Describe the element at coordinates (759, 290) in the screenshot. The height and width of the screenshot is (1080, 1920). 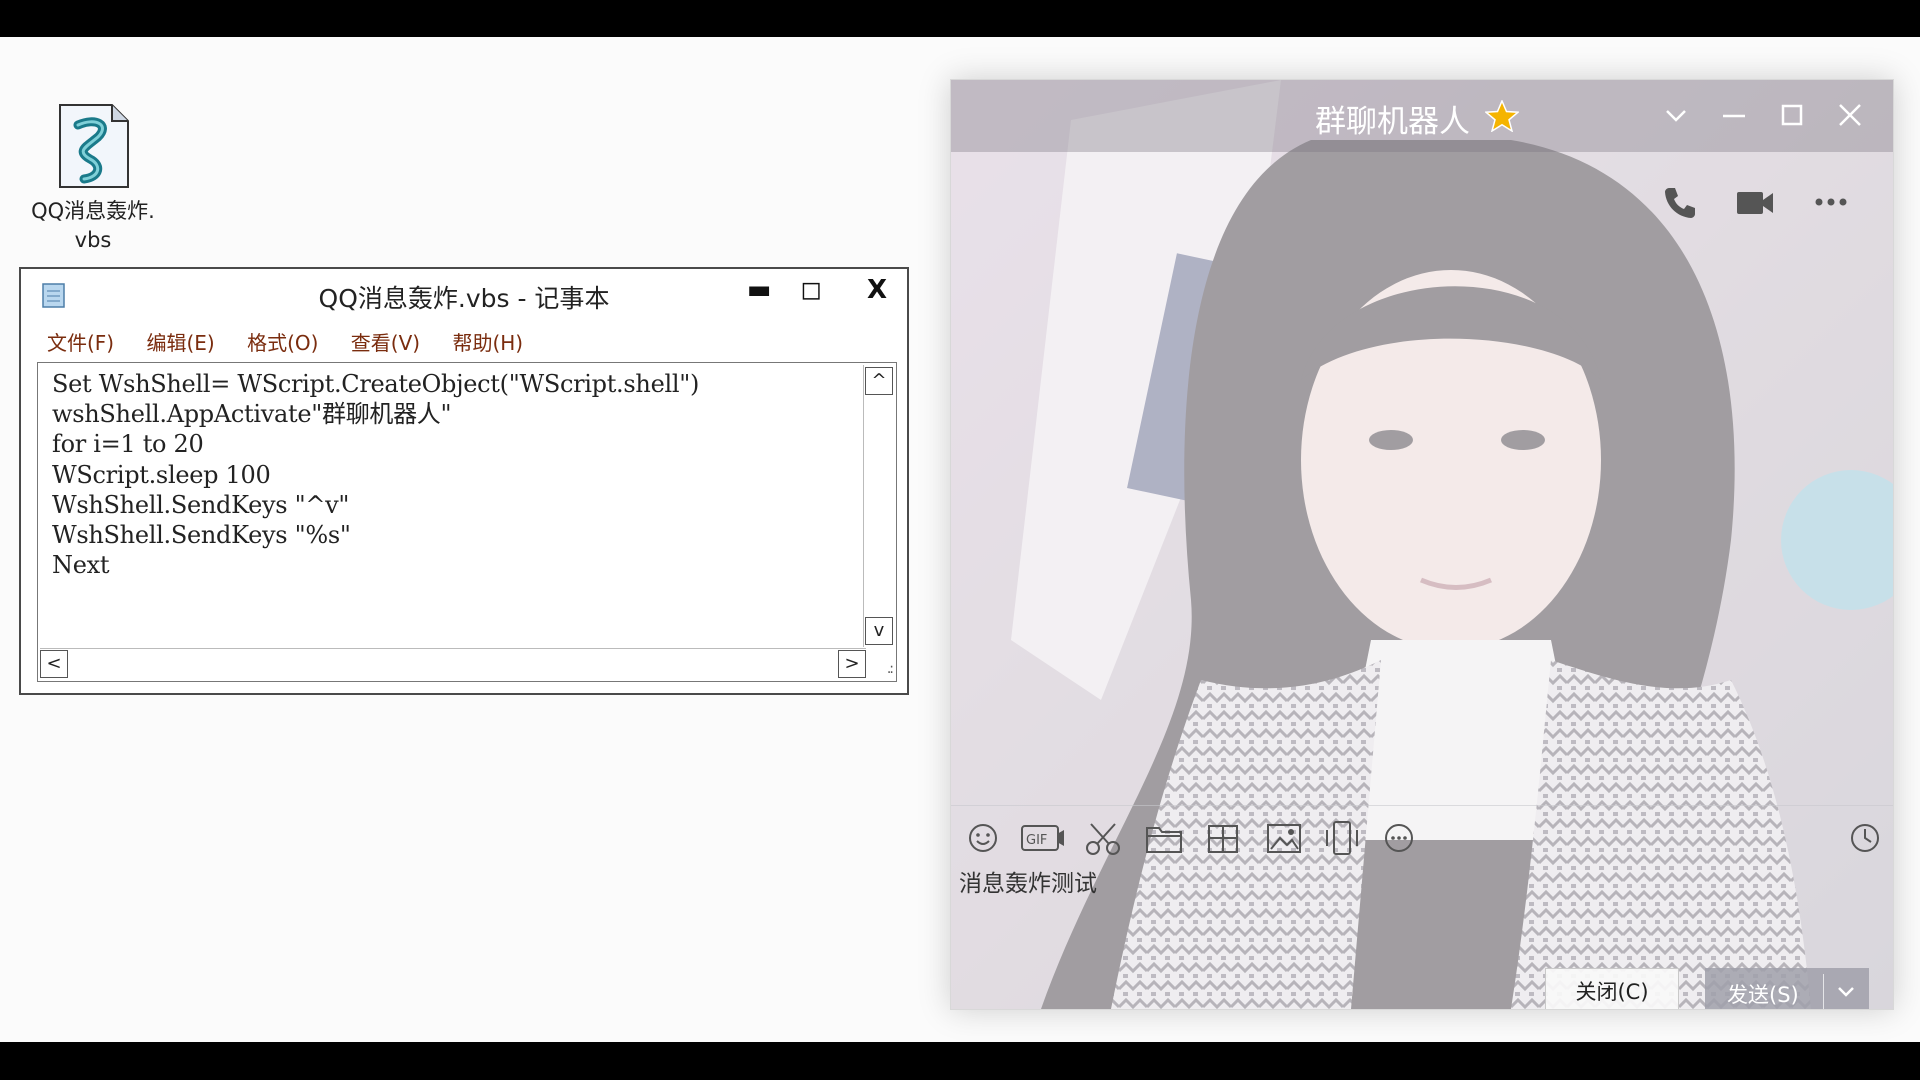
I see `minimize-button: ▬` at that location.